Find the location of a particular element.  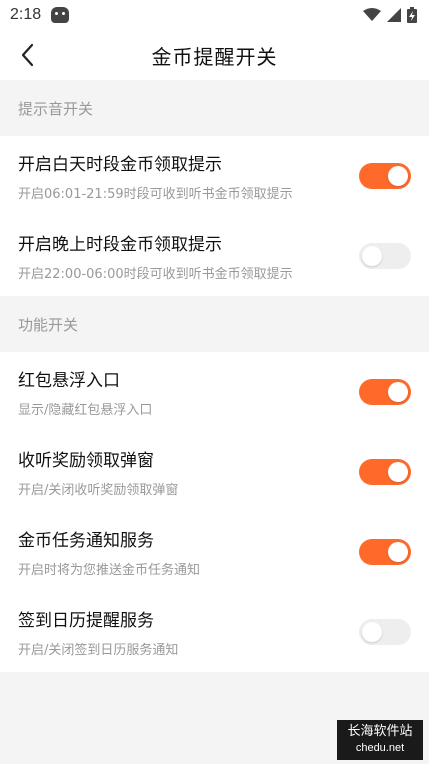

night-reminder-toggle is located at coordinates (385, 256).